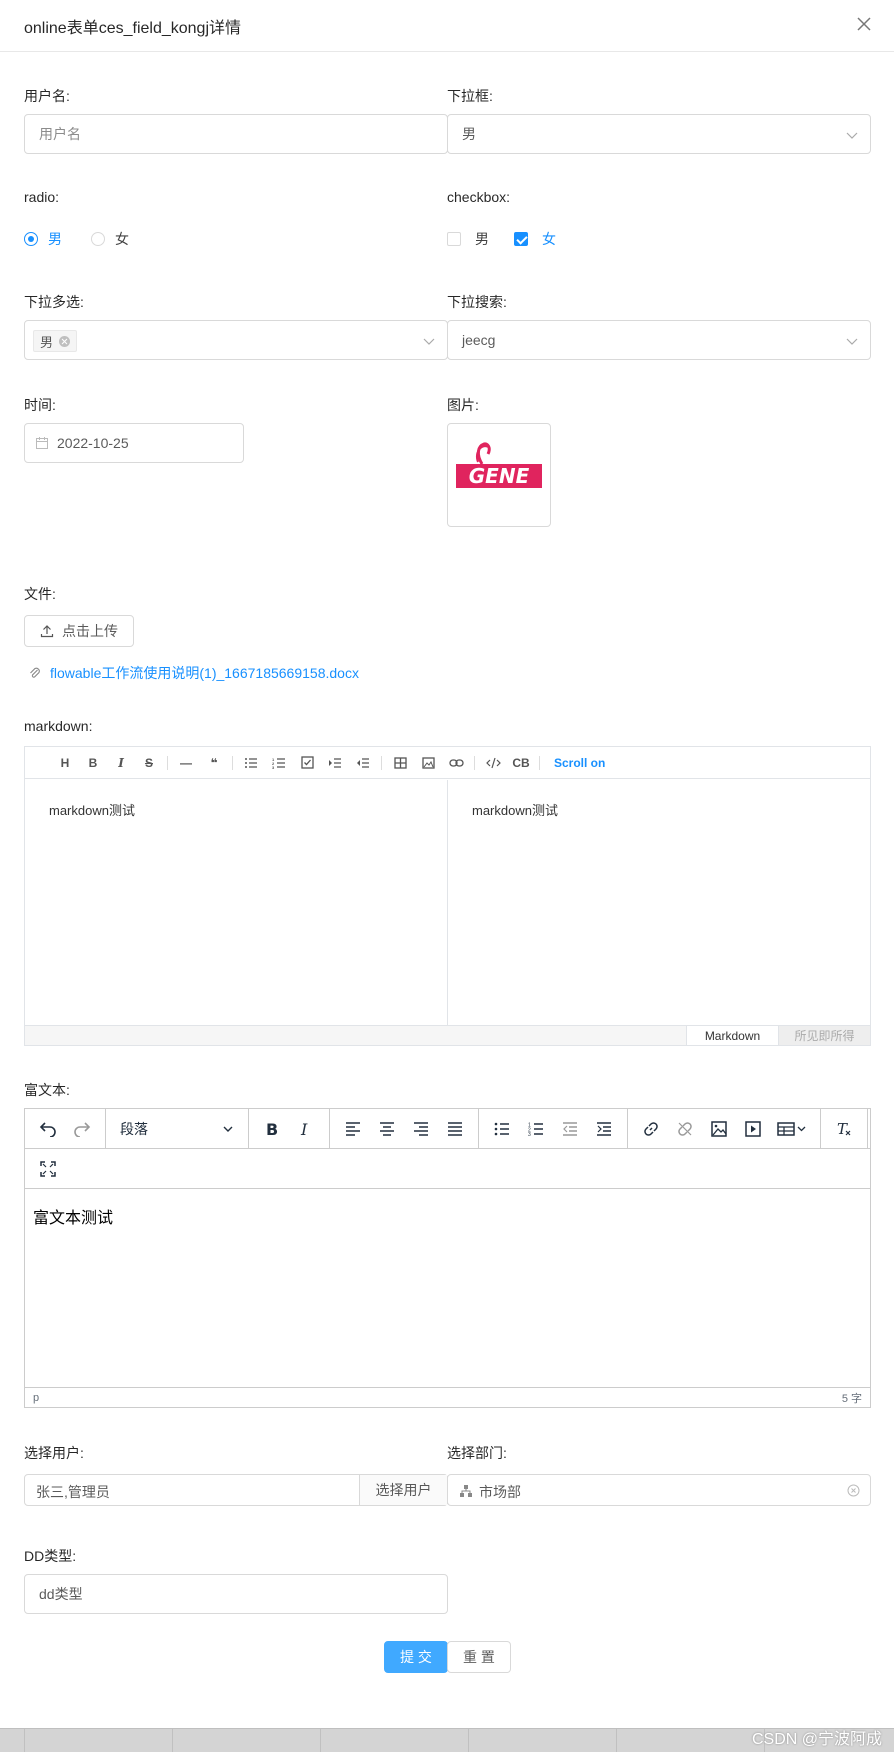  I want to click on align-group, so click(404, 1128).